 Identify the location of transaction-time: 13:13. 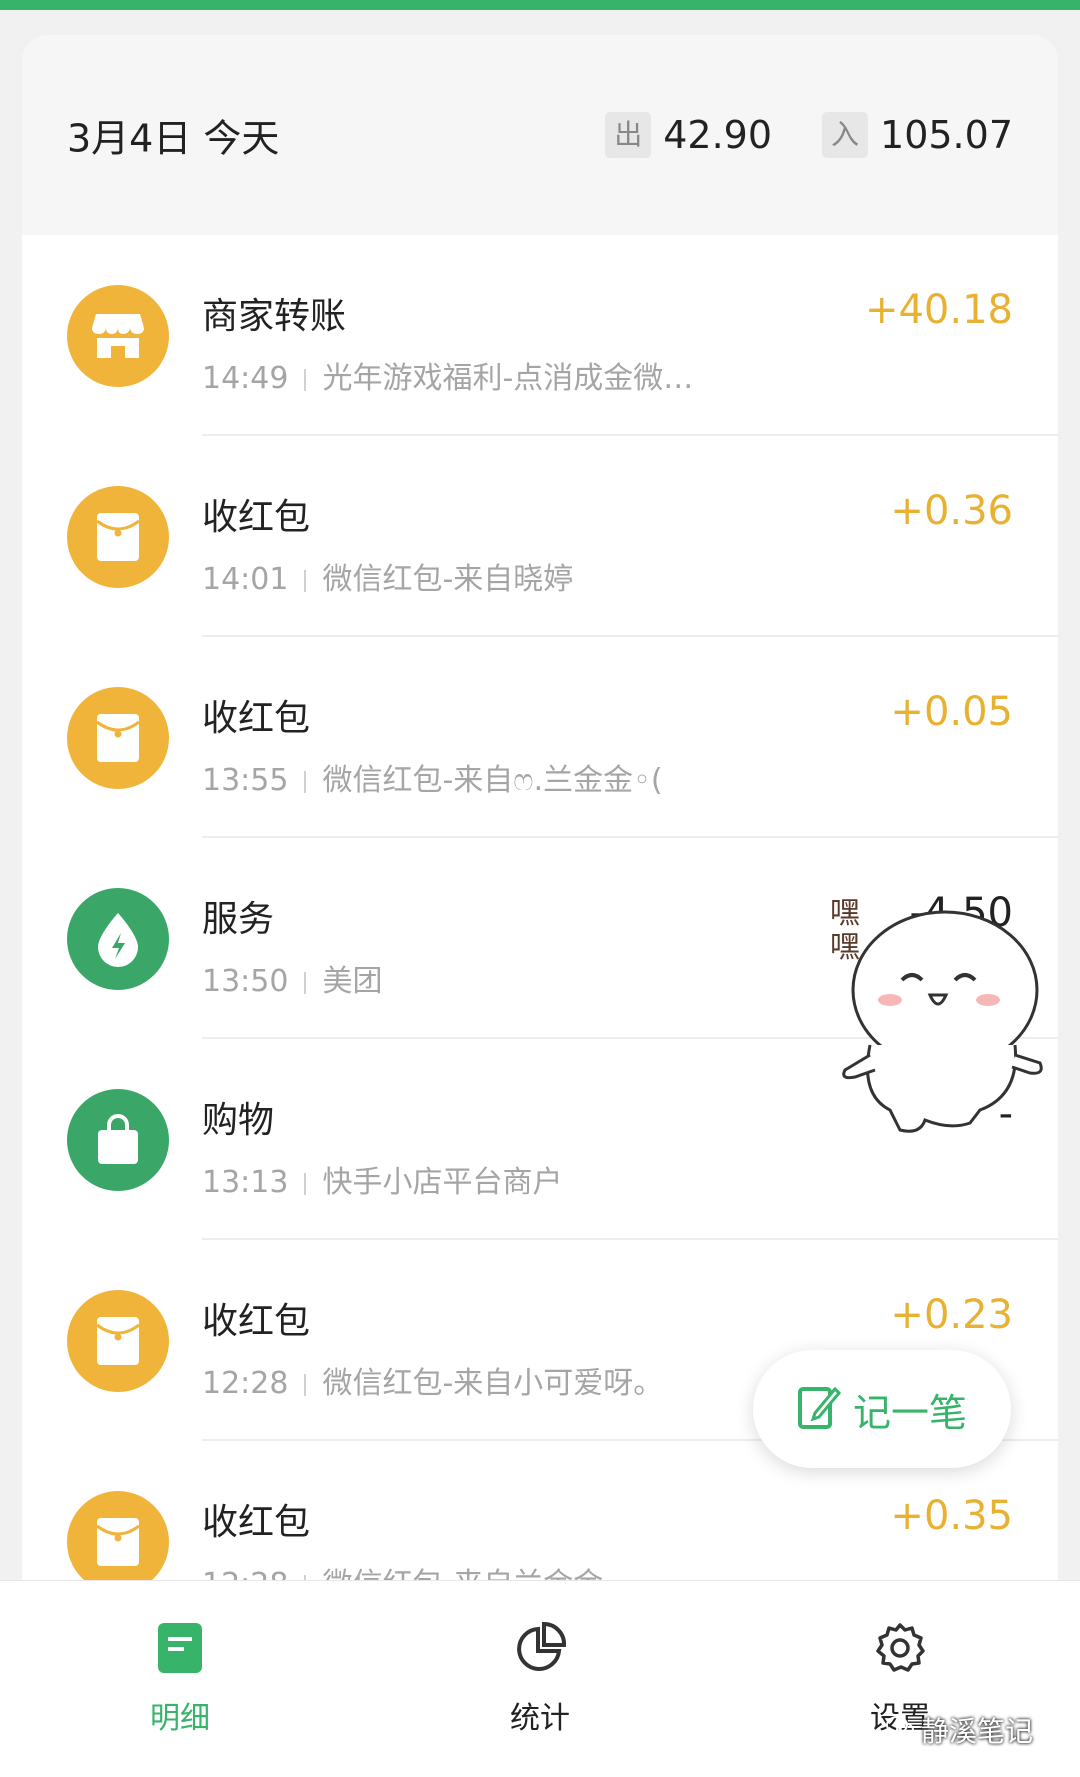
(245, 1182).